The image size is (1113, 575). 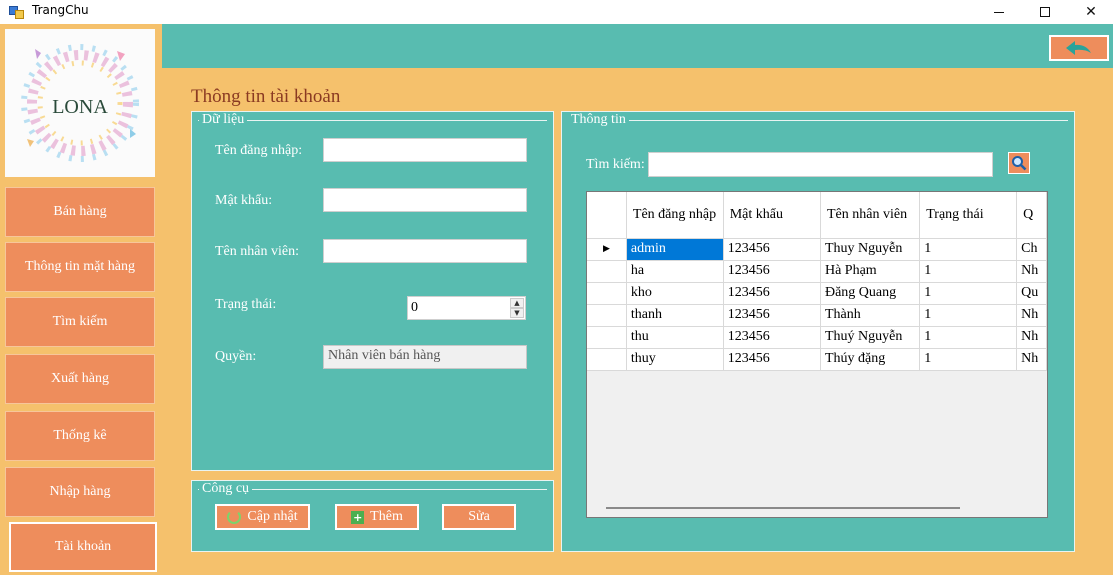 I want to click on status-value: 0, so click(x=414, y=307).